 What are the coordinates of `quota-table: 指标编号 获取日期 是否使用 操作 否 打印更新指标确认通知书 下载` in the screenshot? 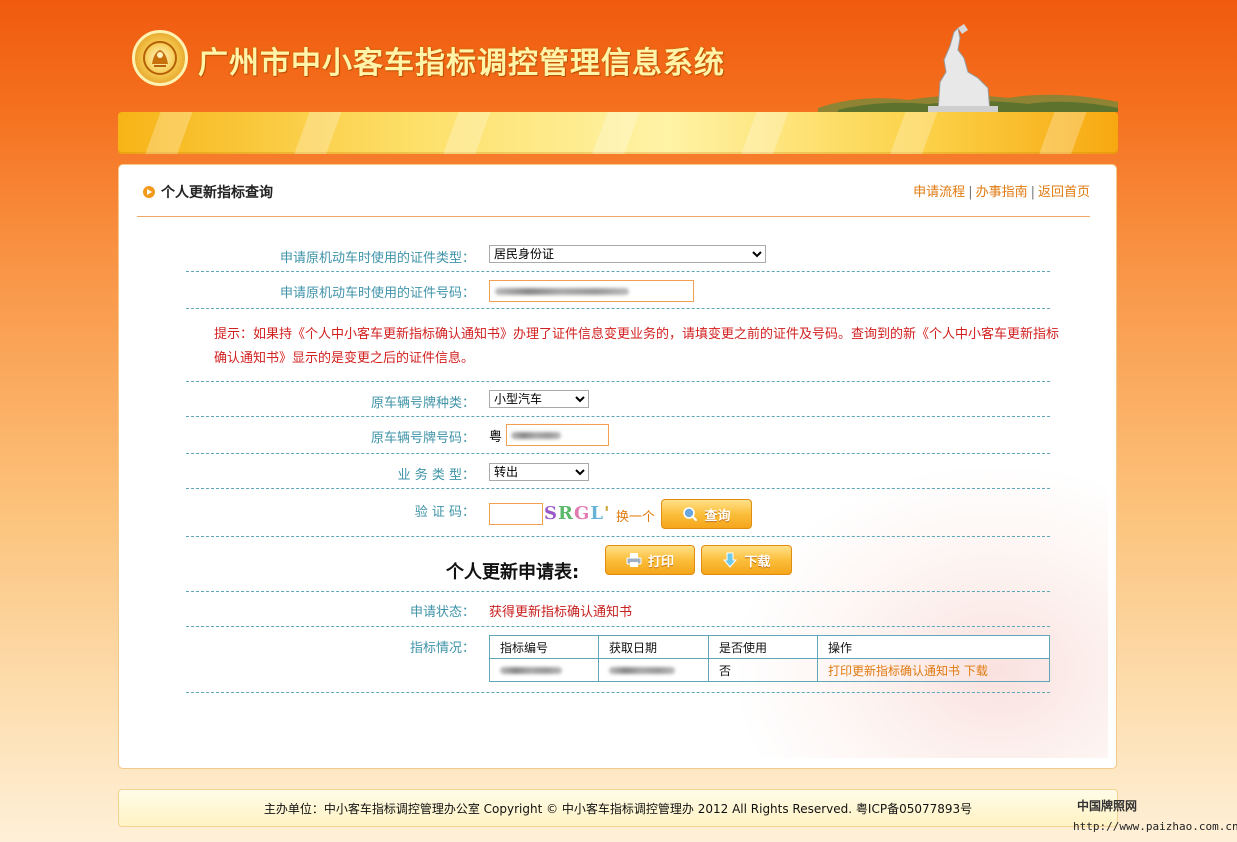 It's located at (769, 658).